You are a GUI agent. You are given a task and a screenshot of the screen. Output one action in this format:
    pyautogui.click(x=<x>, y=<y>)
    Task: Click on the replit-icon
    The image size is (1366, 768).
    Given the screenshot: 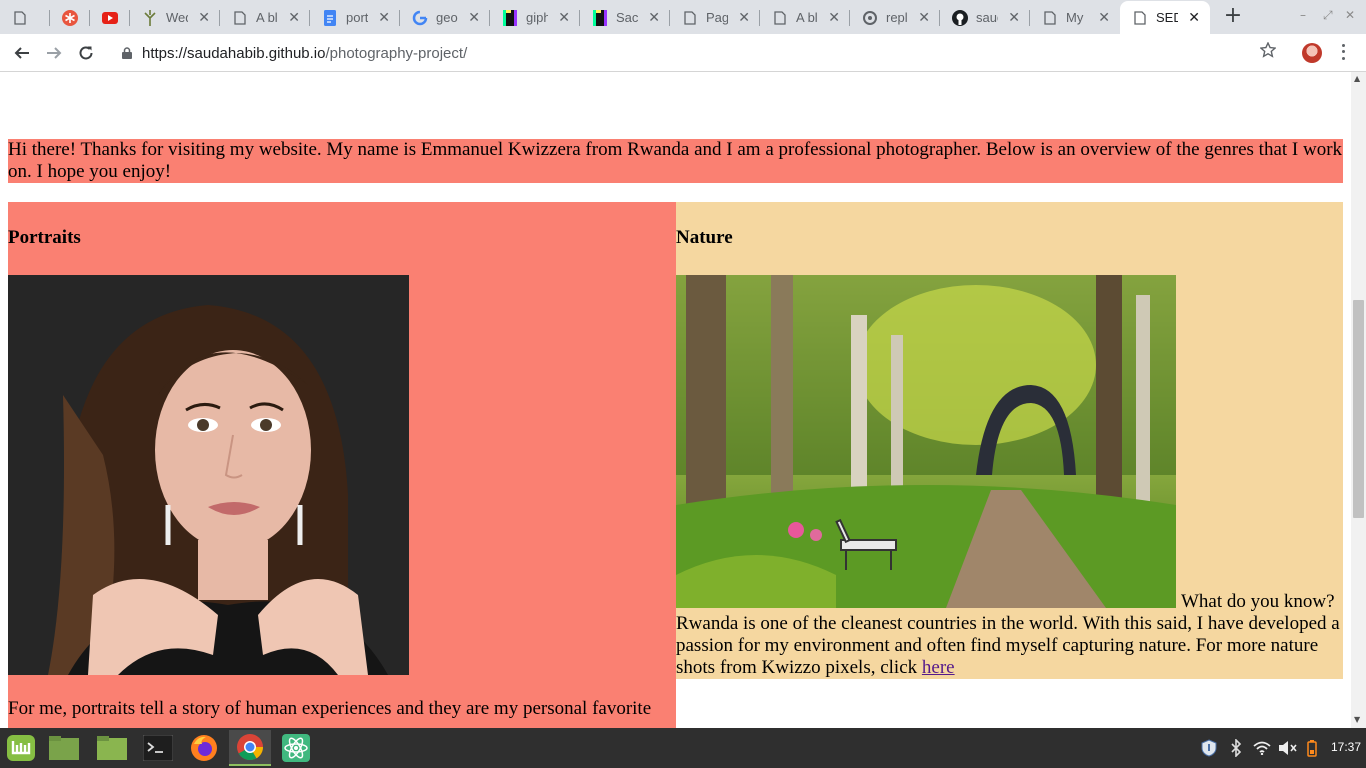 What is the action you would take?
    pyautogui.click(x=870, y=18)
    